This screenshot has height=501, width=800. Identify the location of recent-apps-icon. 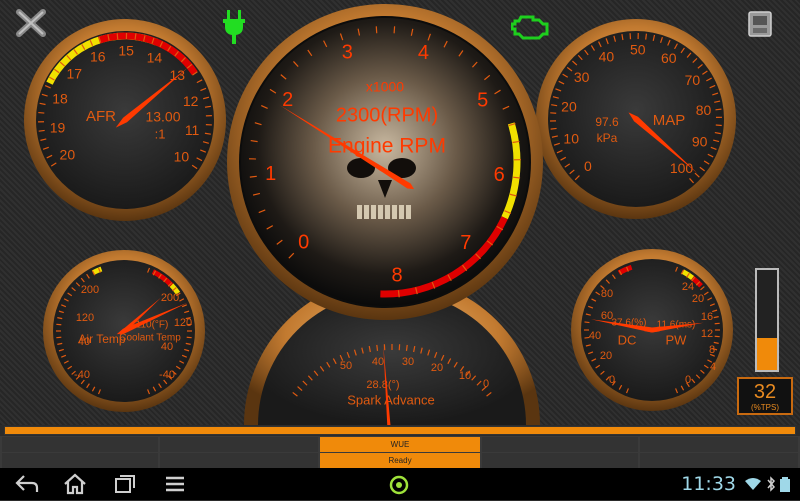
(125, 486).